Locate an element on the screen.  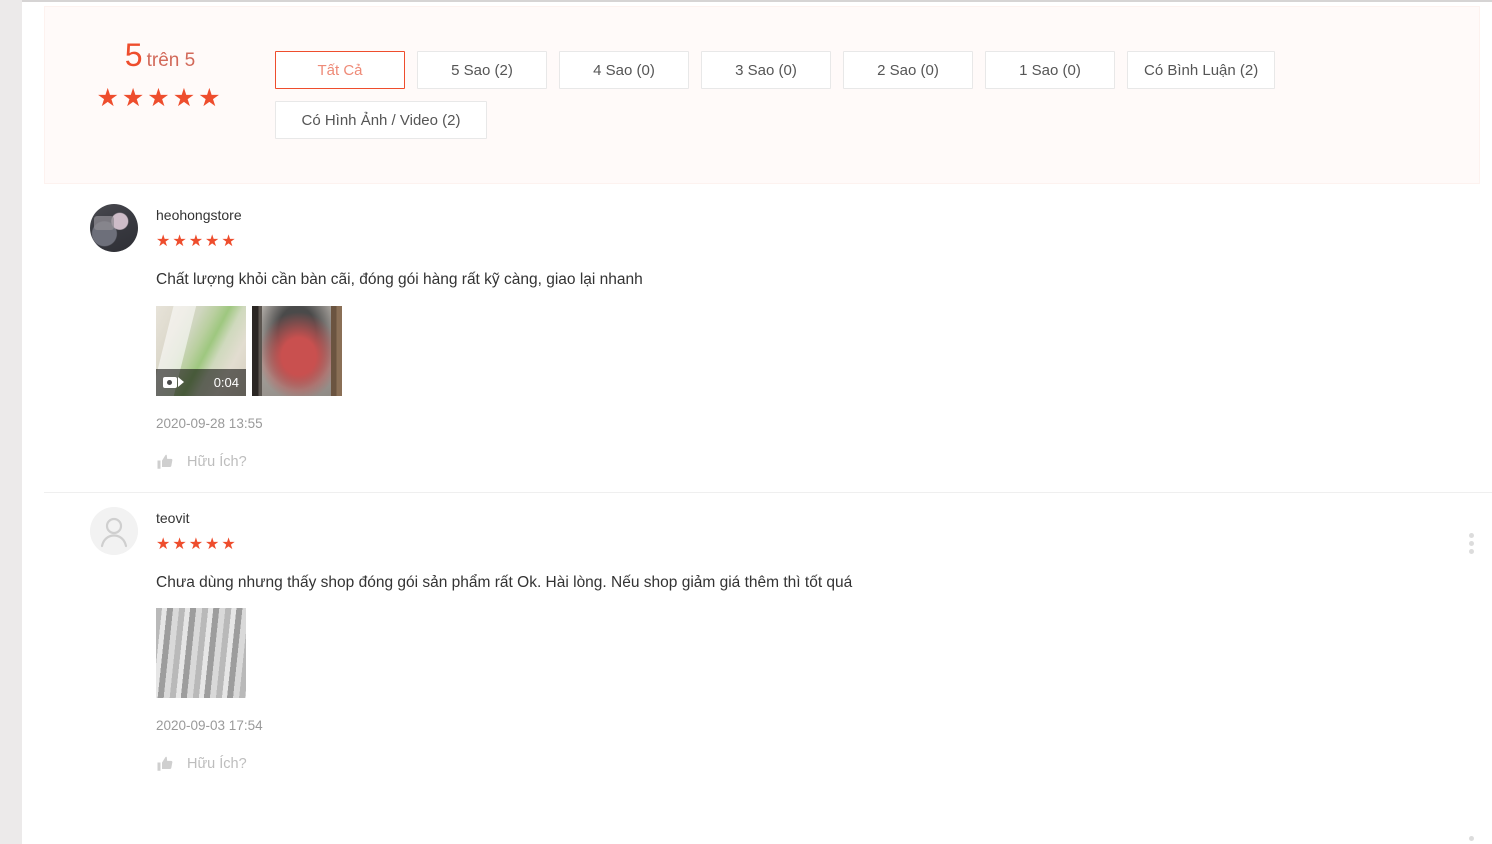
review-filter-button-1: 5 Sao (2) is located at coordinates (482, 70).